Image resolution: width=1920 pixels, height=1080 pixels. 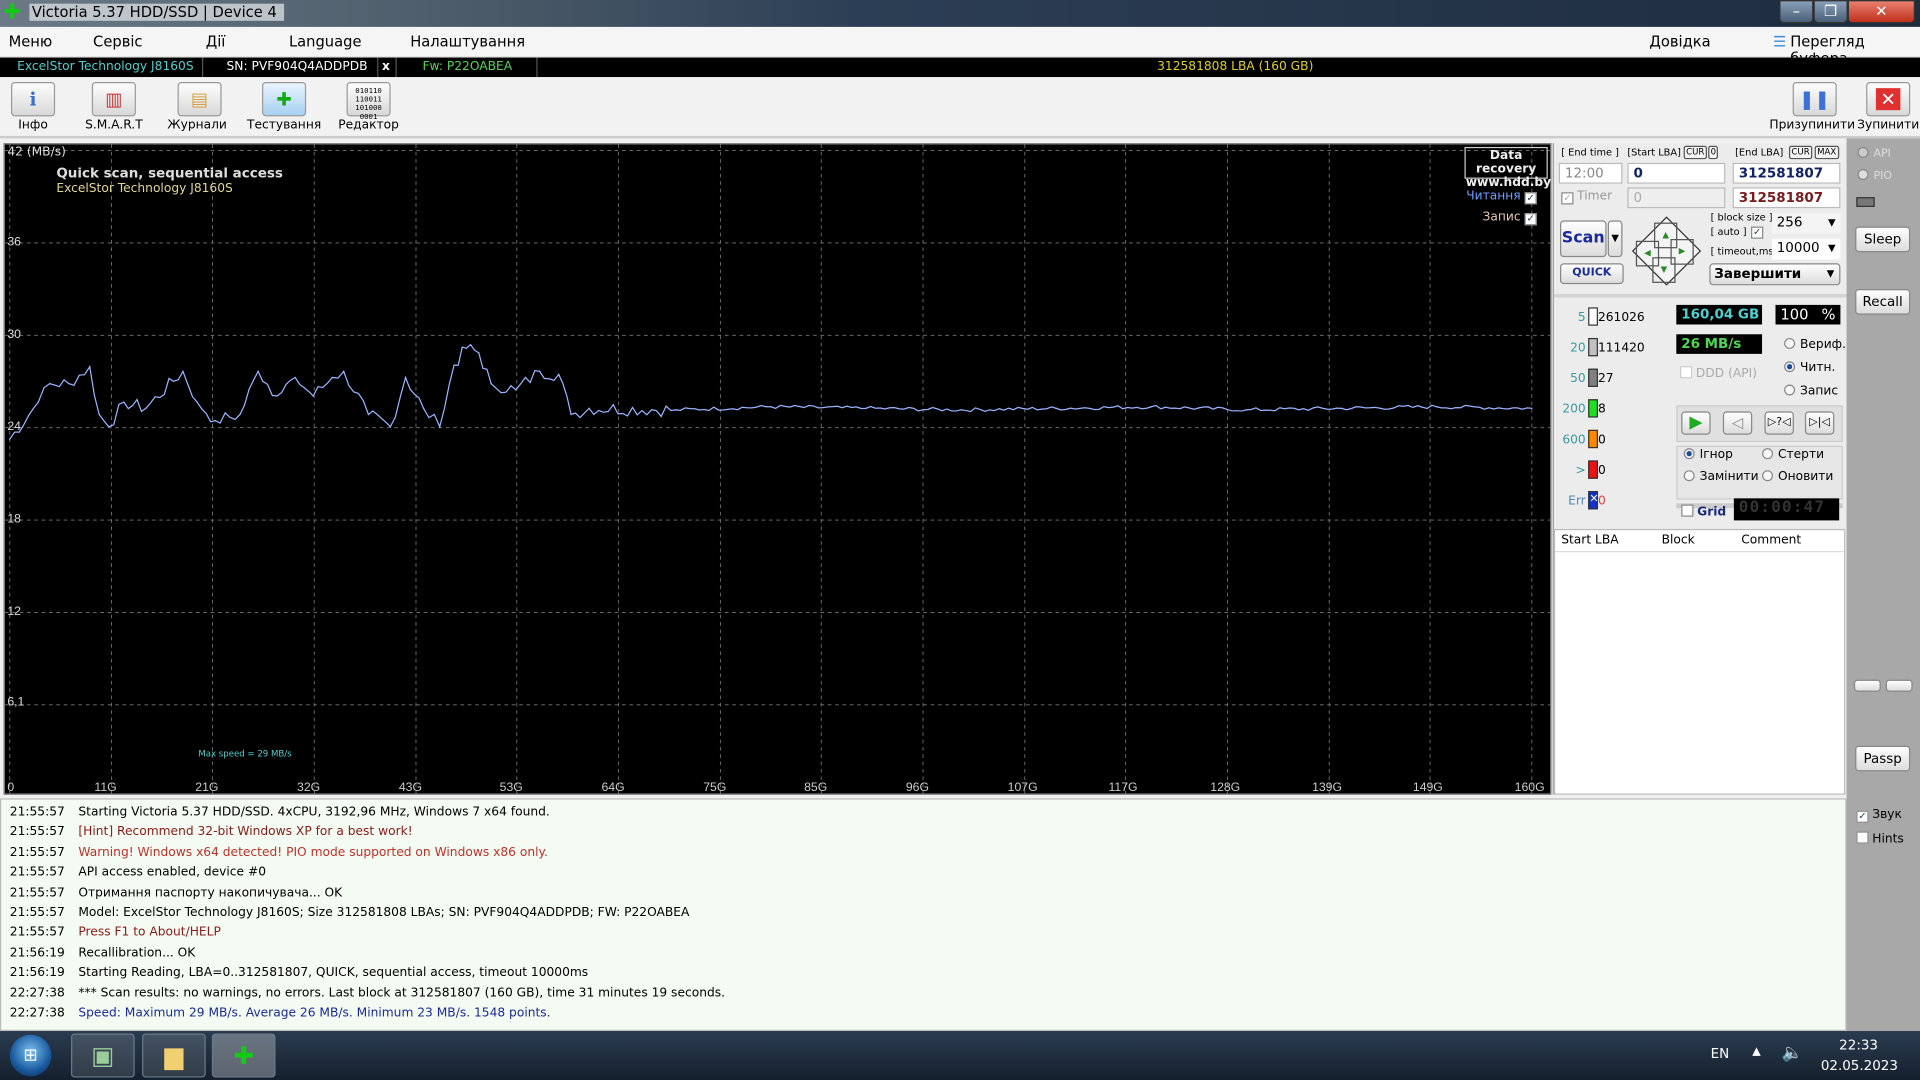 What do you see at coordinates (1899, 685) in the screenshot?
I see `small-button-right` at bounding box center [1899, 685].